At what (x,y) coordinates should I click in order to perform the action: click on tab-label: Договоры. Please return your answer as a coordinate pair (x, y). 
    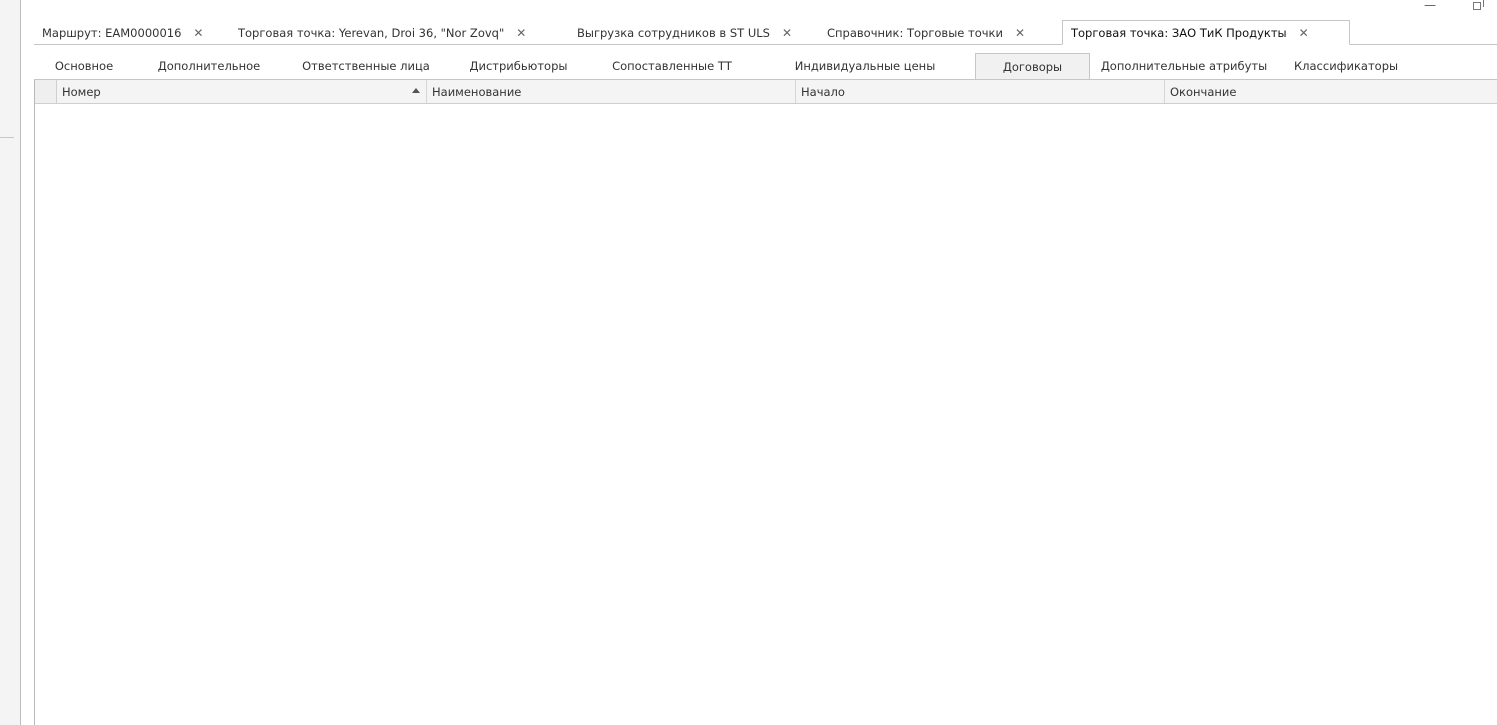
    Looking at the image, I should click on (1032, 66).